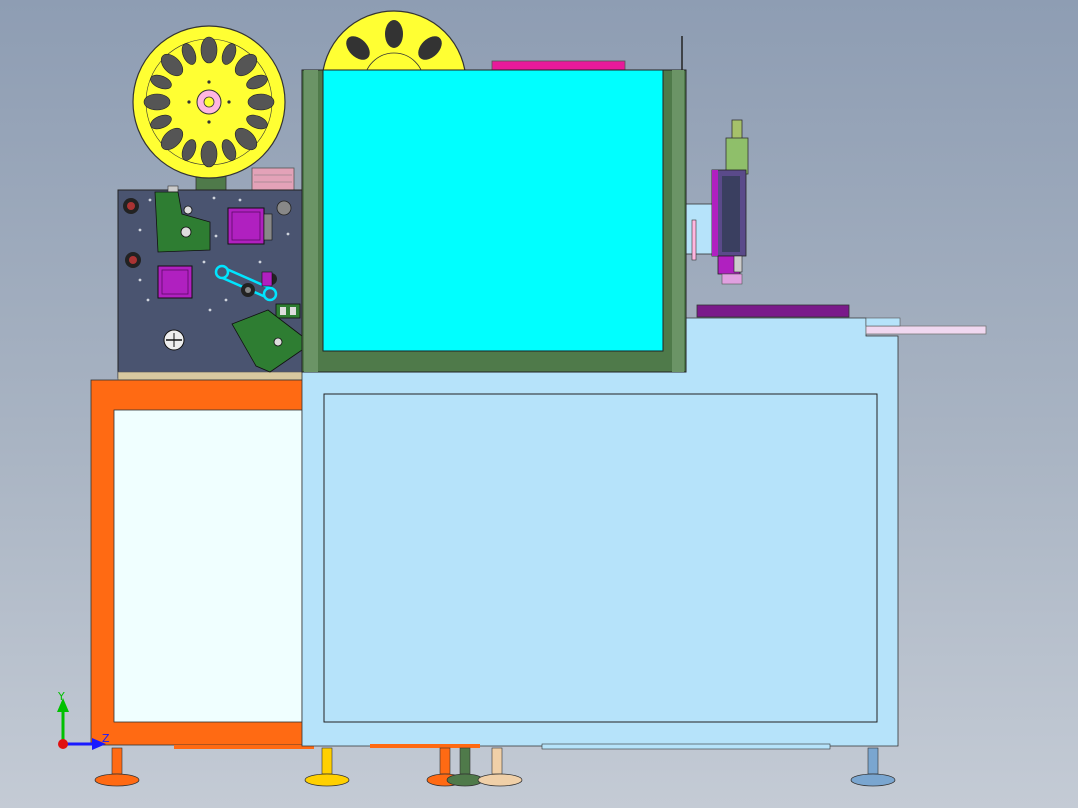 The width and height of the screenshot is (1078, 808). I want to click on left-reel-icon, so click(209, 109).